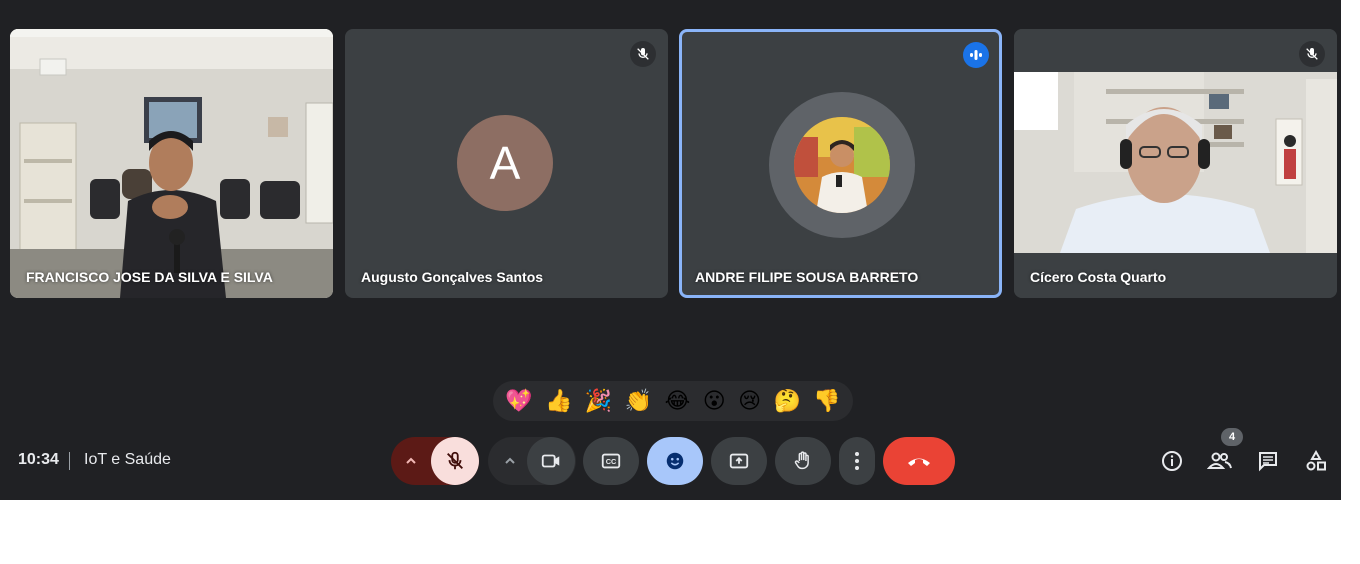 The width and height of the screenshot is (1360, 564). I want to click on reaction-laugh: 😂, so click(678, 401).